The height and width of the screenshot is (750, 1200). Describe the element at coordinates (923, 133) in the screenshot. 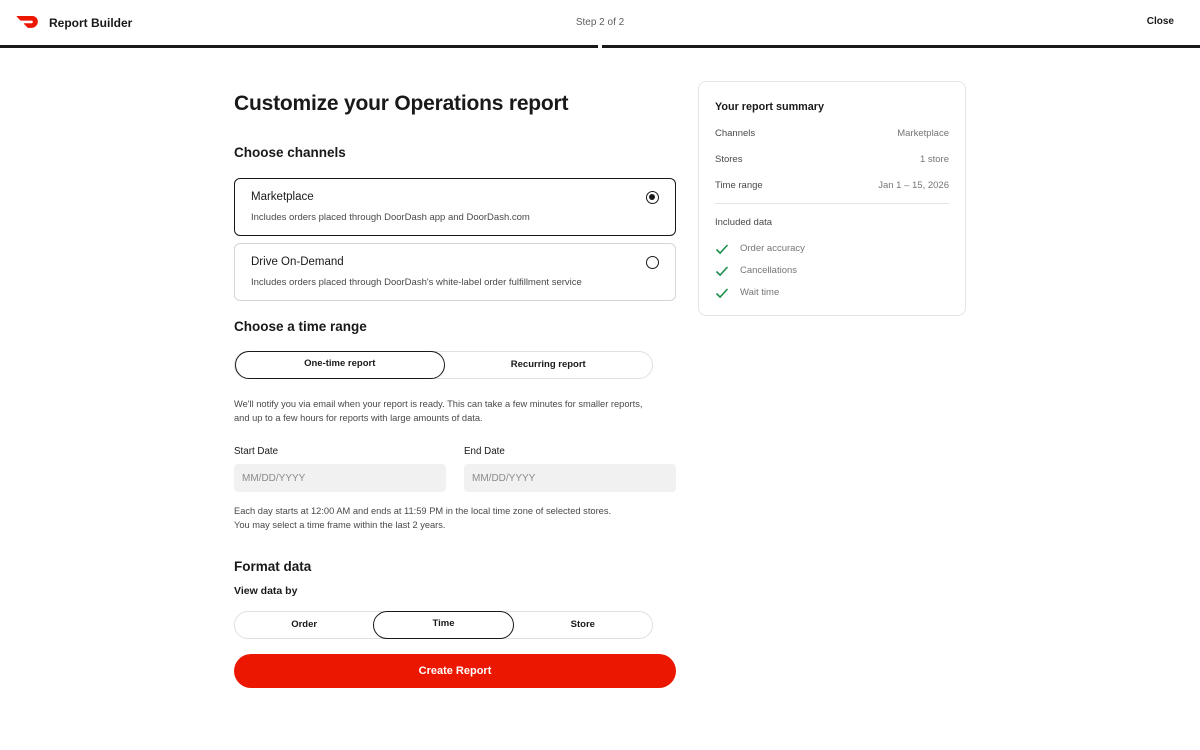

I see `summary-value: Marketplace` at that location.